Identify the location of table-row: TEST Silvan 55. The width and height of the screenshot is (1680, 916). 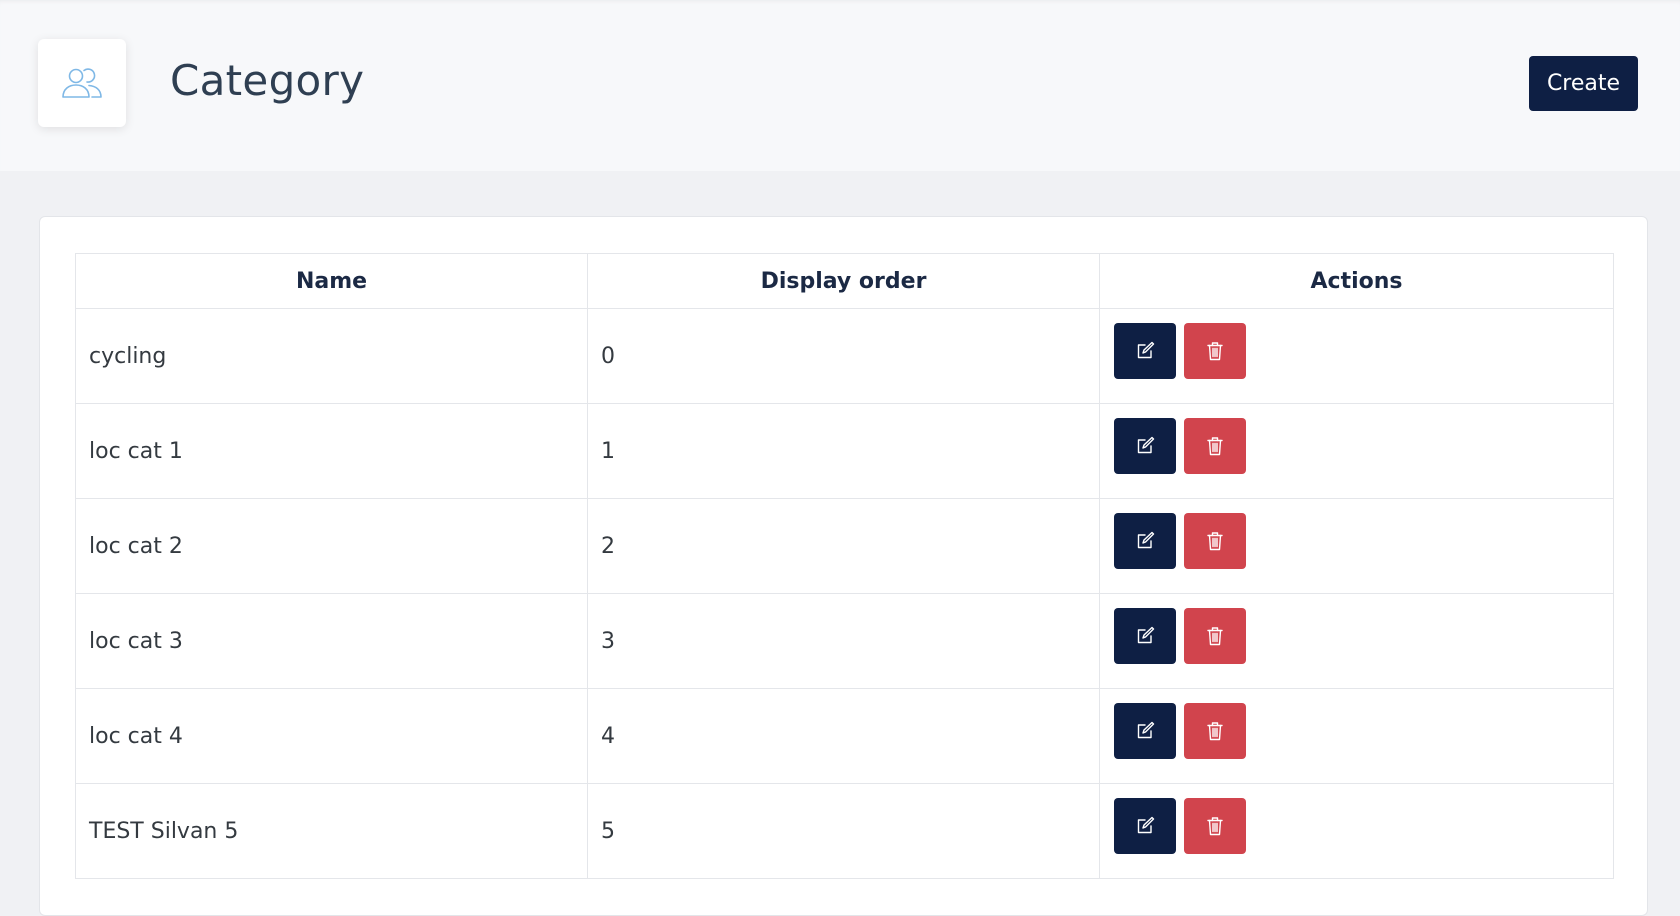
(844, 831).